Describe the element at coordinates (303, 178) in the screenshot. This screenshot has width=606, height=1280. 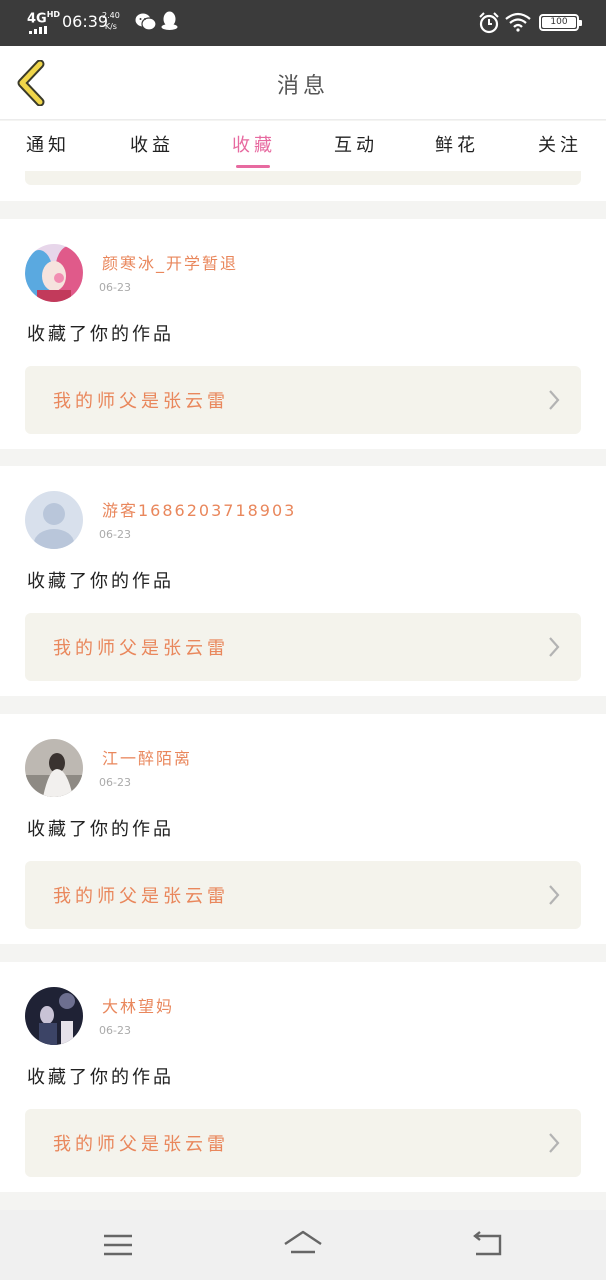
I see `work-link` at that location.